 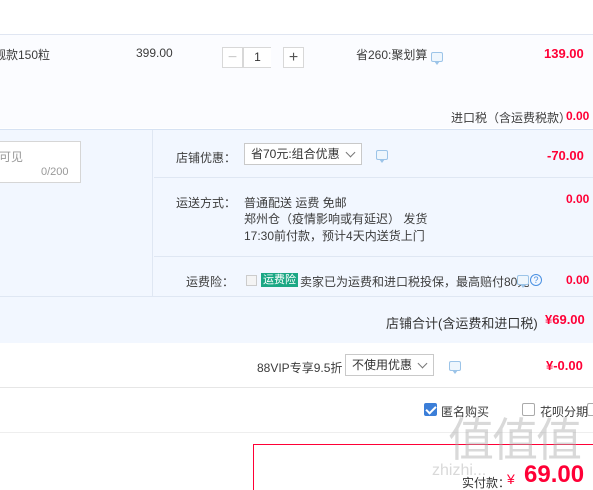 What do you see at coordinates (564, 53) in the screenshot?
I see `item-subtotal: 139.00` at bounding box center [564, 53].